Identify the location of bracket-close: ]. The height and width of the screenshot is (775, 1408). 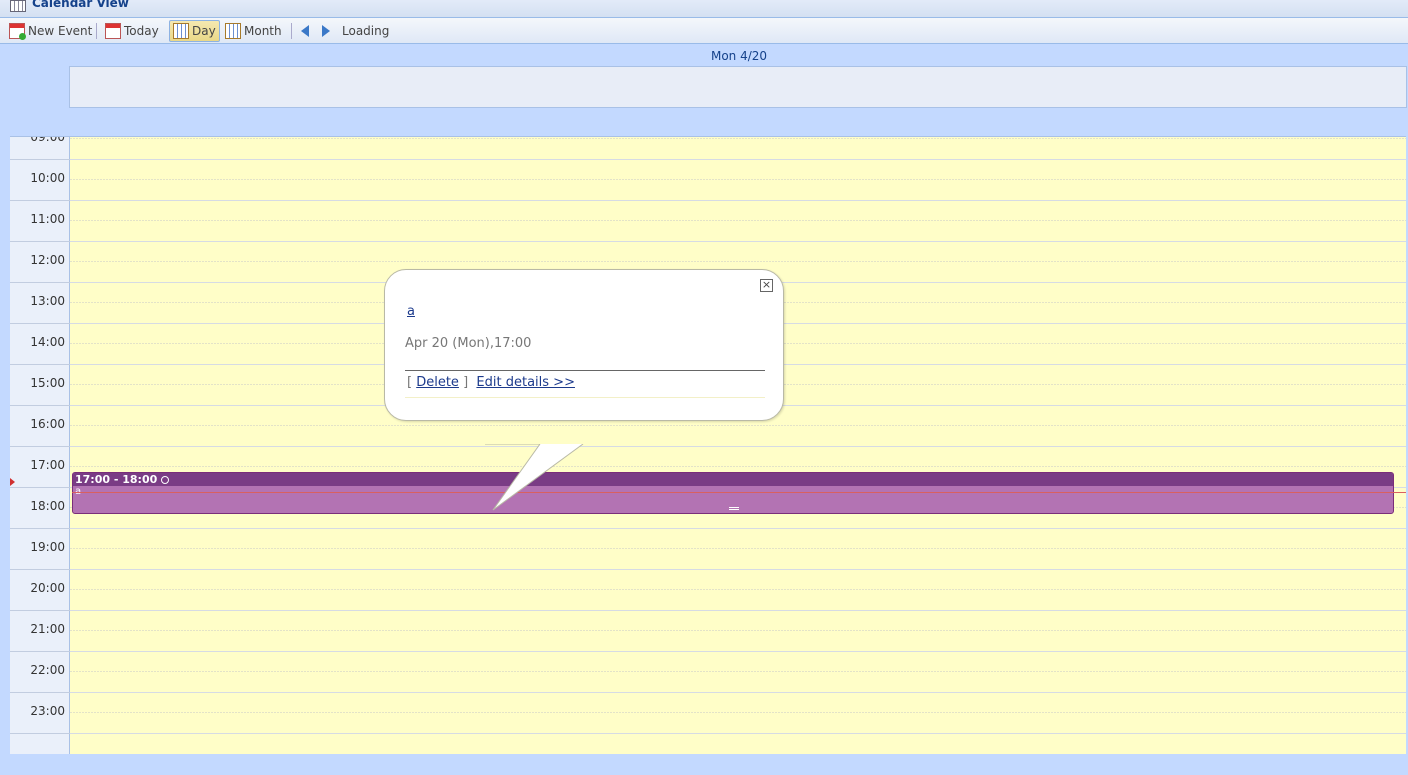
(466, 382).